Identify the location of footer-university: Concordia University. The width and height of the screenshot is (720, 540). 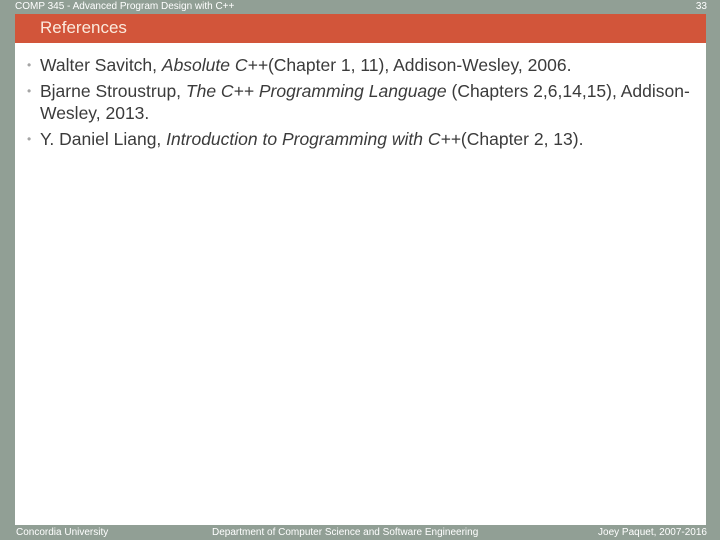
(62, 532).